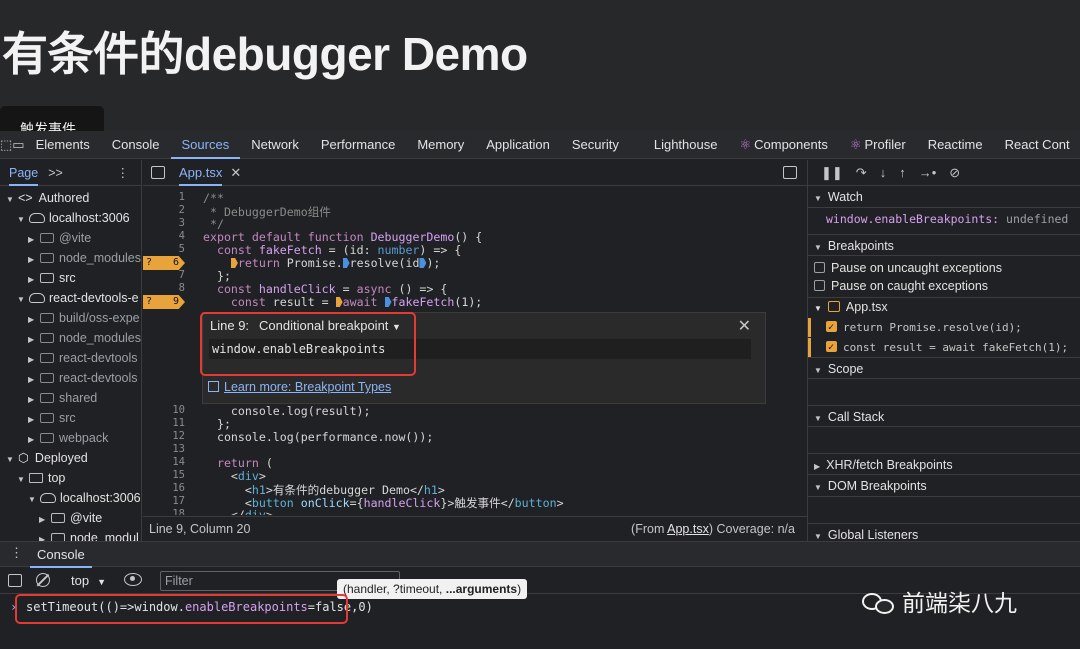 The width and height of the screenshot is (1080, 649). I want to click on tab-security: Security, so click(595, 145).